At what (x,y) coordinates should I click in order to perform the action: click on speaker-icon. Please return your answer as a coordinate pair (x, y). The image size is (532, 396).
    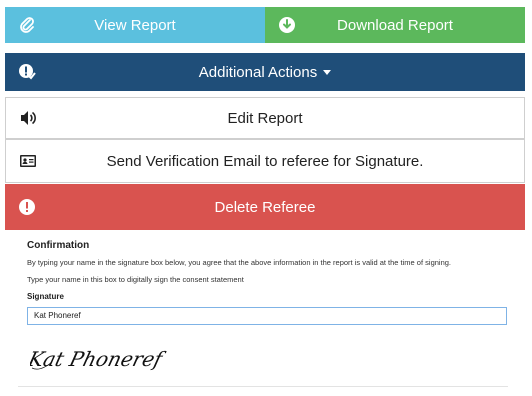
    Looking at the image, I should click on (28, 118).